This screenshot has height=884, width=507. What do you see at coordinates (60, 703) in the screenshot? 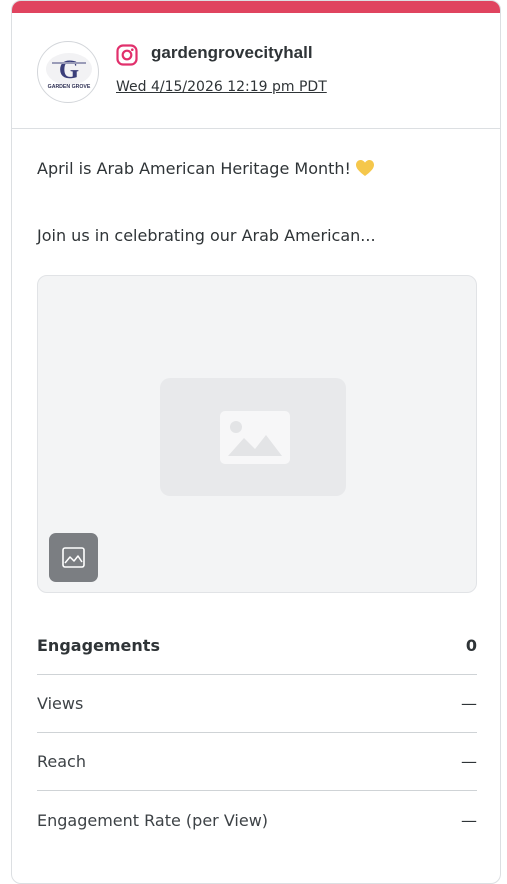
I see `metric-label: Views` at bounding box center [60, 703].